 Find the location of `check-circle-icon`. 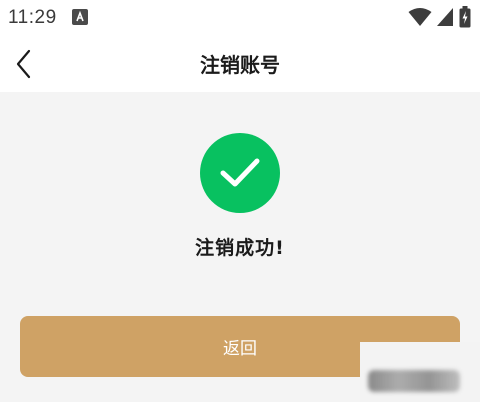

check-circle-icon is located at coordinates (240, 173).